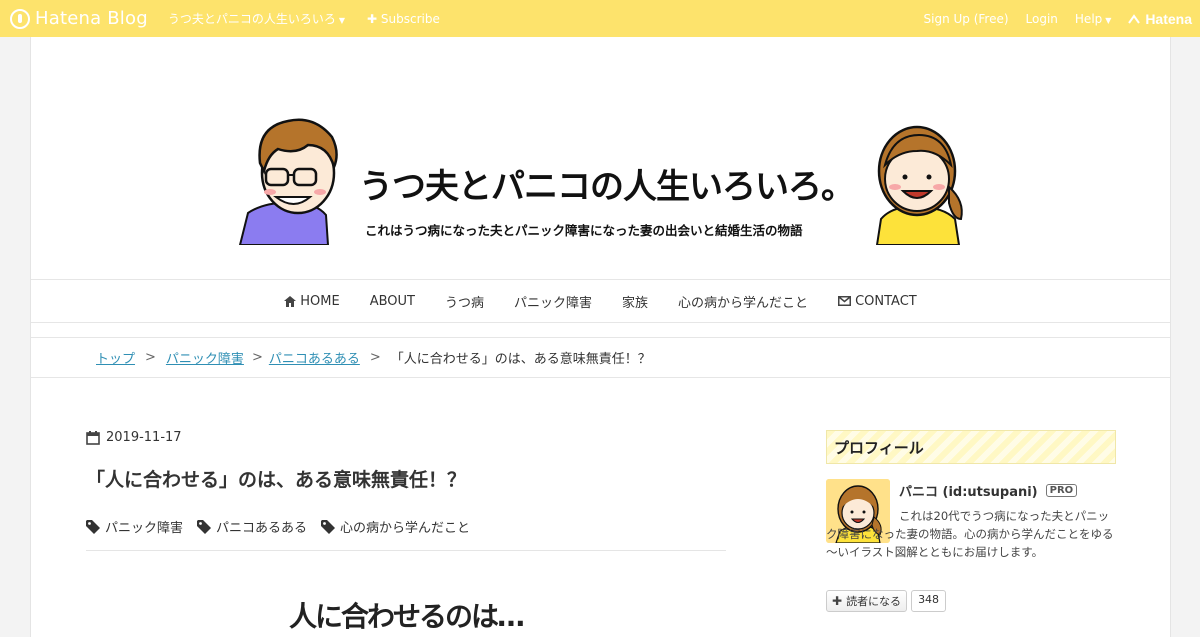 This screenshot has width=1200, height=637. I want to click on nav-family: 家族, so click(635, 301).